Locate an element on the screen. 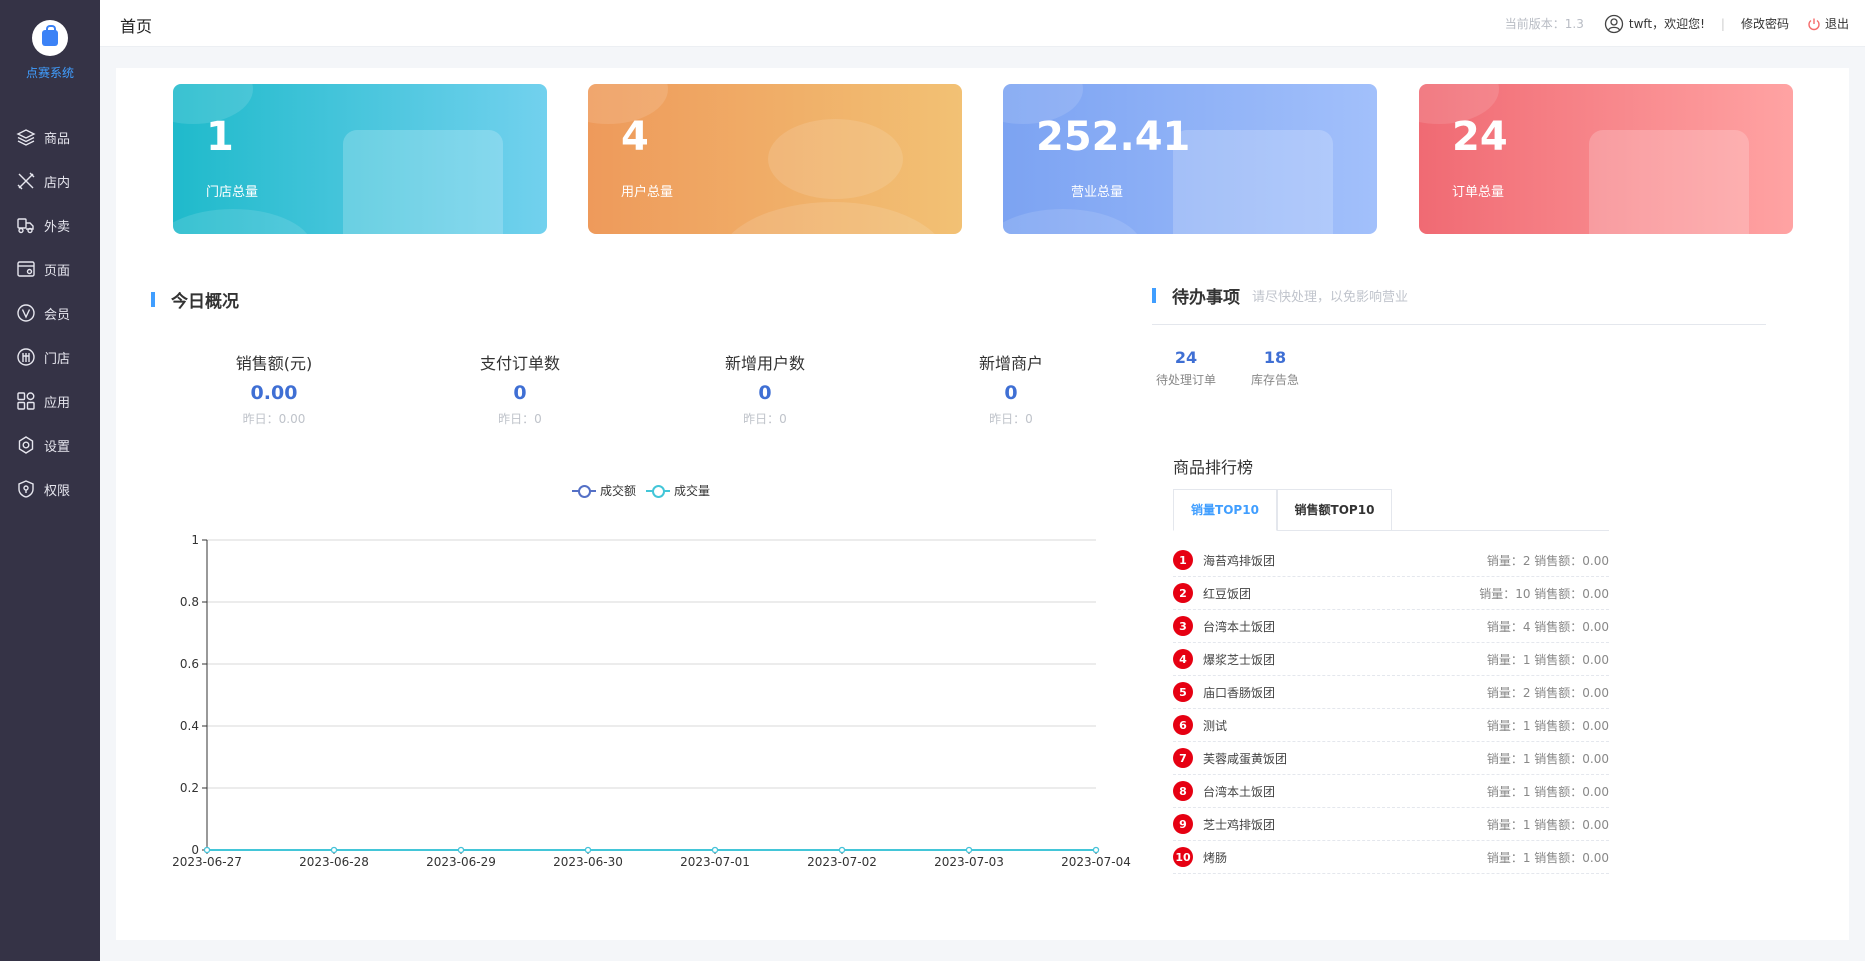 This screenshot has width=1865, height=961. todo-low-stock: 18 库存告急 is located at coordinates (1275, 368).